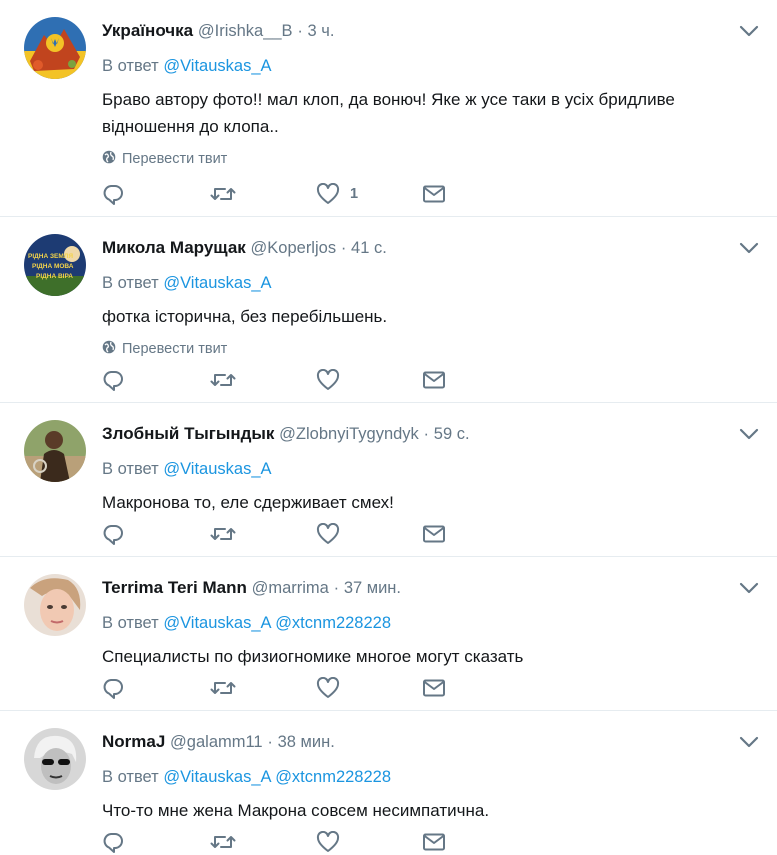  What do you see at coordinates (349, 434) in the screenshot?
I see `author-handle: @ZlobnyiTygyndyk` at bounding box center [349, 434].